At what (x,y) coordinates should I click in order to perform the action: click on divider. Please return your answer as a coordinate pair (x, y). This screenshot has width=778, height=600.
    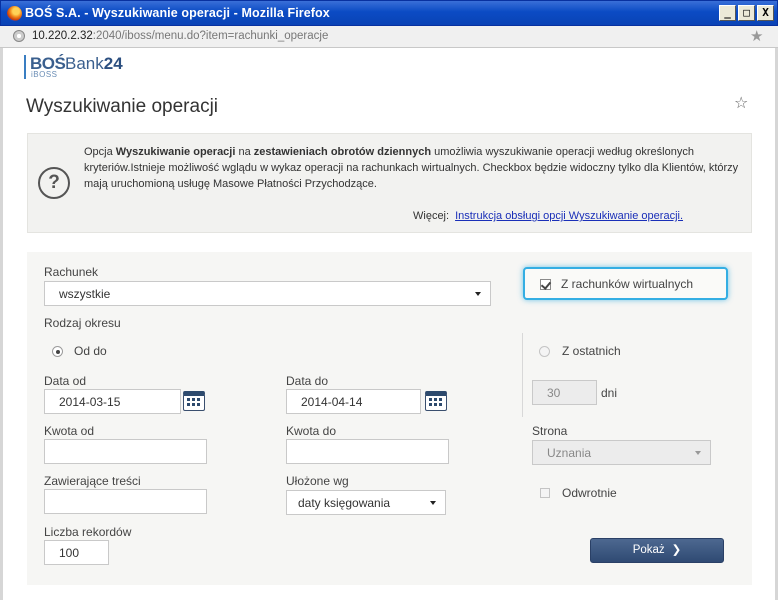
    Looking at the image, I should click on (522, 375).